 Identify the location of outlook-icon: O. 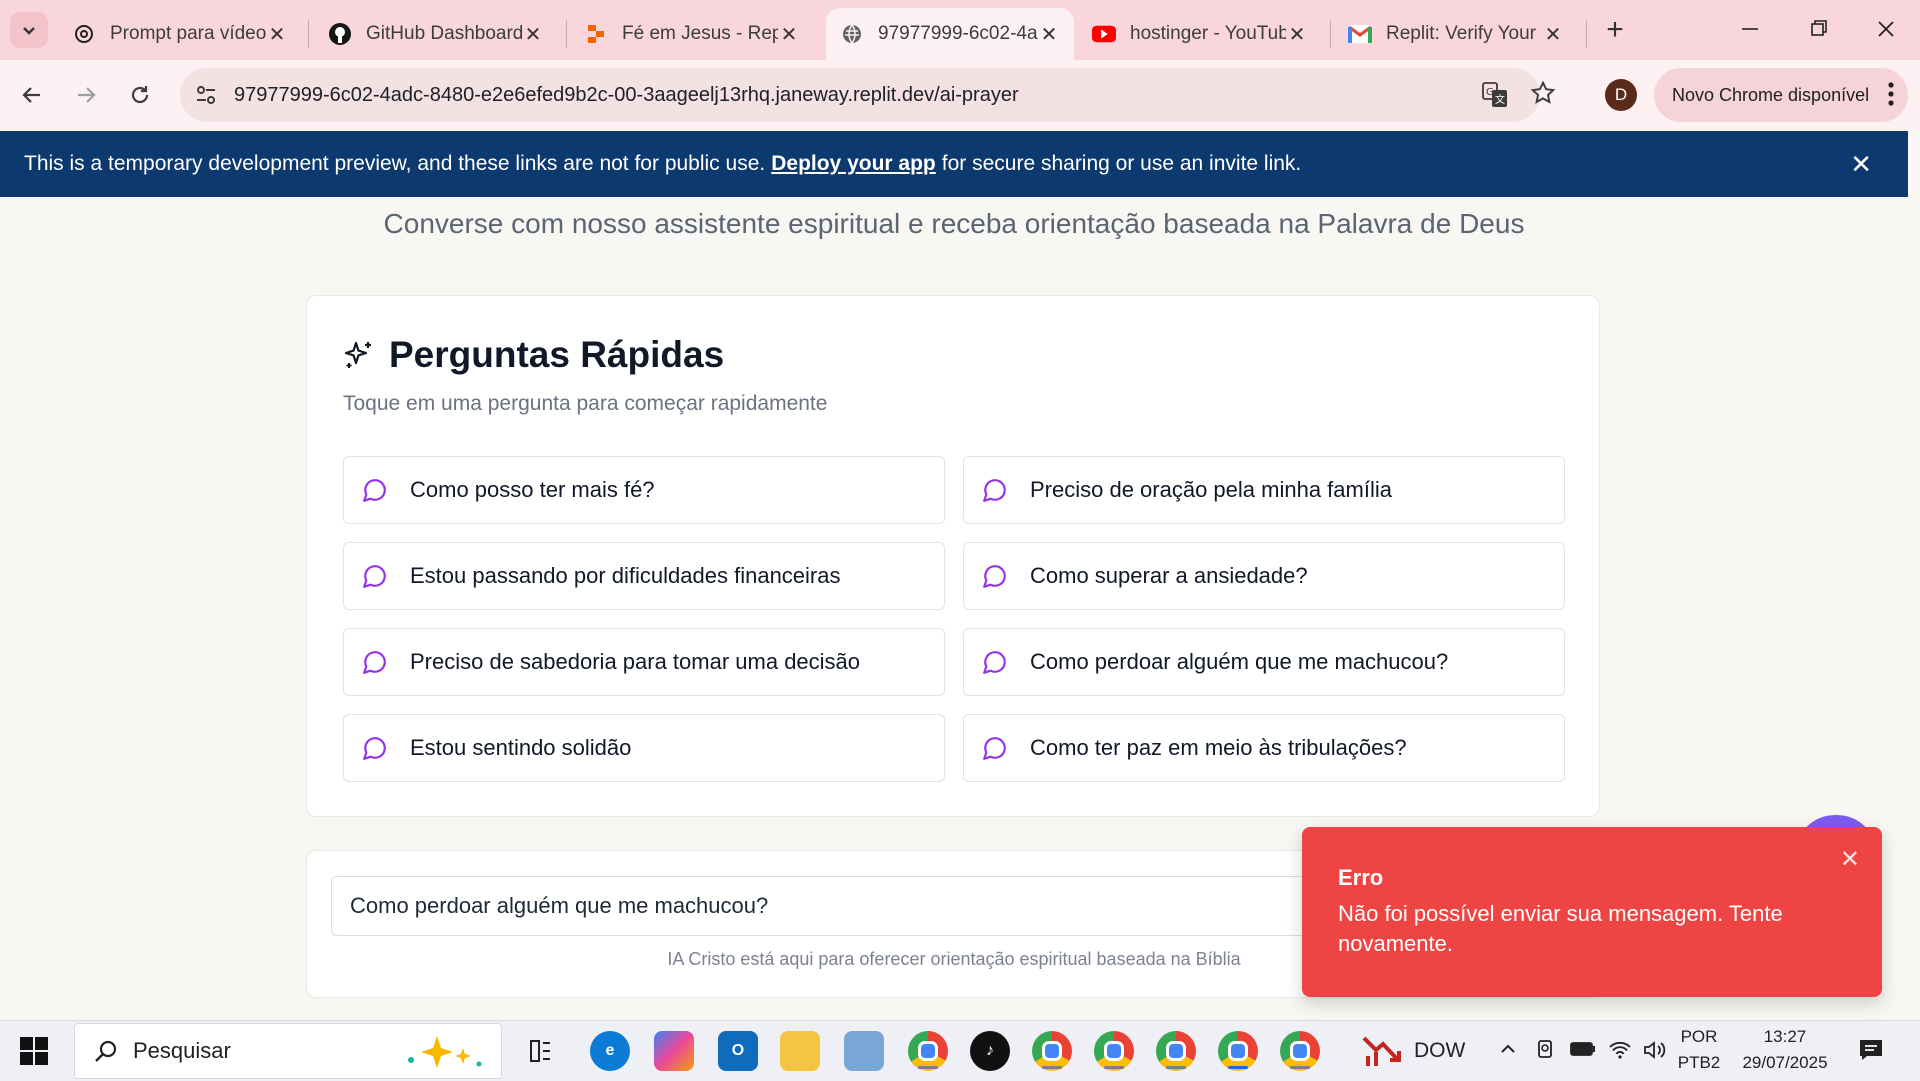
(738, 1051).